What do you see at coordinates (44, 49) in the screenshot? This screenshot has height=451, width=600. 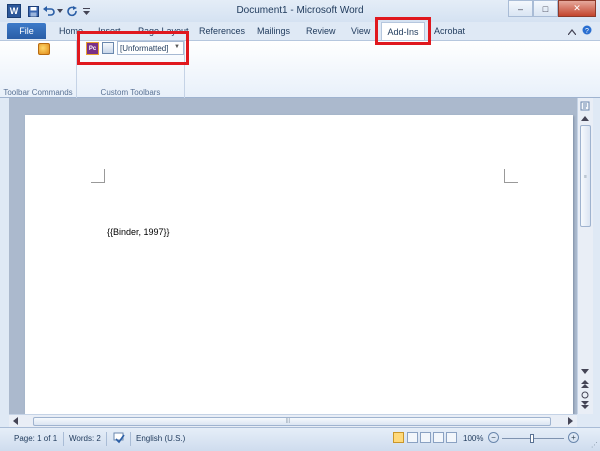 I see `toolbar-command-icon` at bounding box center [44, 49].